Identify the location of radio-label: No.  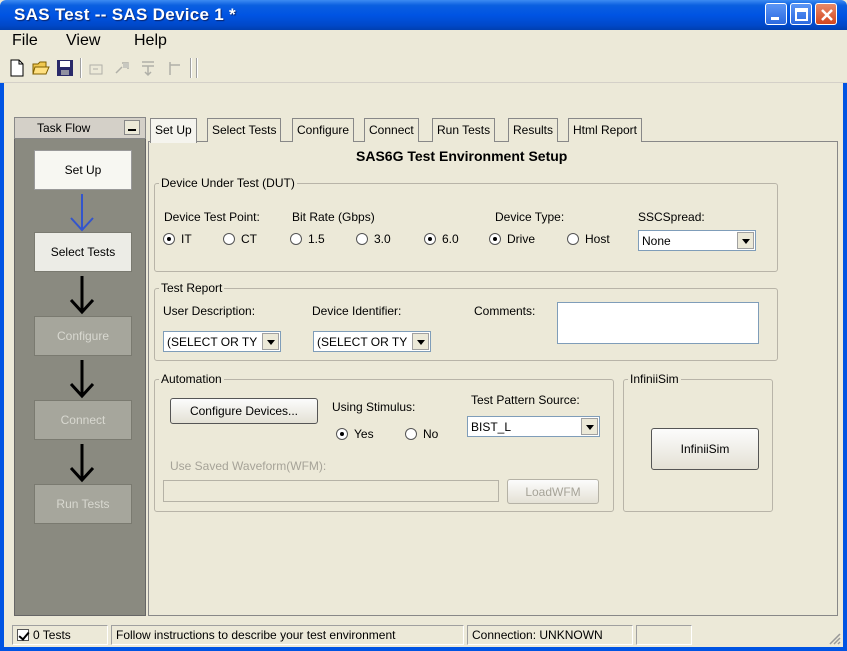
(431, 434).